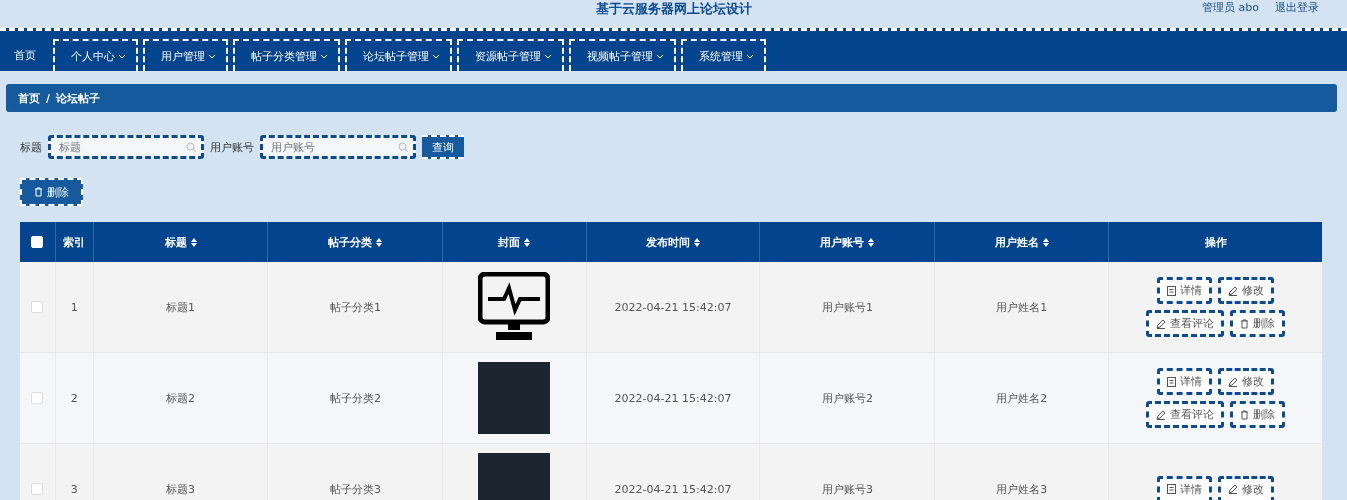 The height and width of the screenshot is (500, 1347). Describe the element at coordinates (848, 398) in the screenshot. I see `table-cell: 用户账号2` at that location.